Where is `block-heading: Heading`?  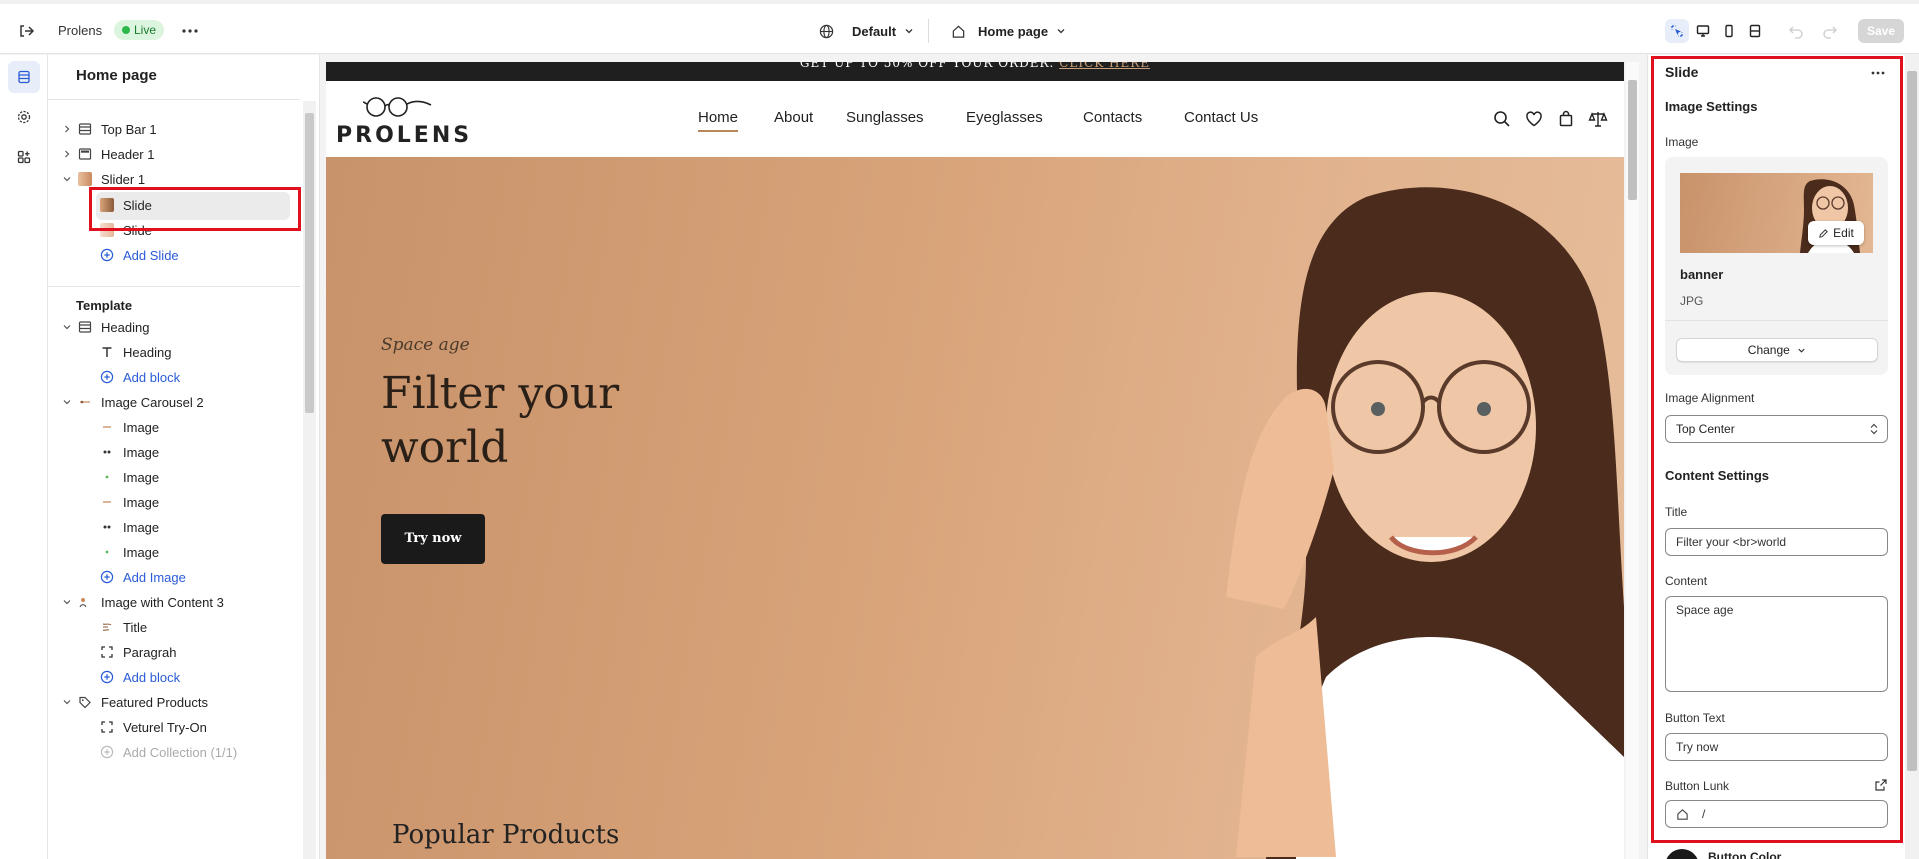
block-heading: Heading is located at coordinates (174, 352).